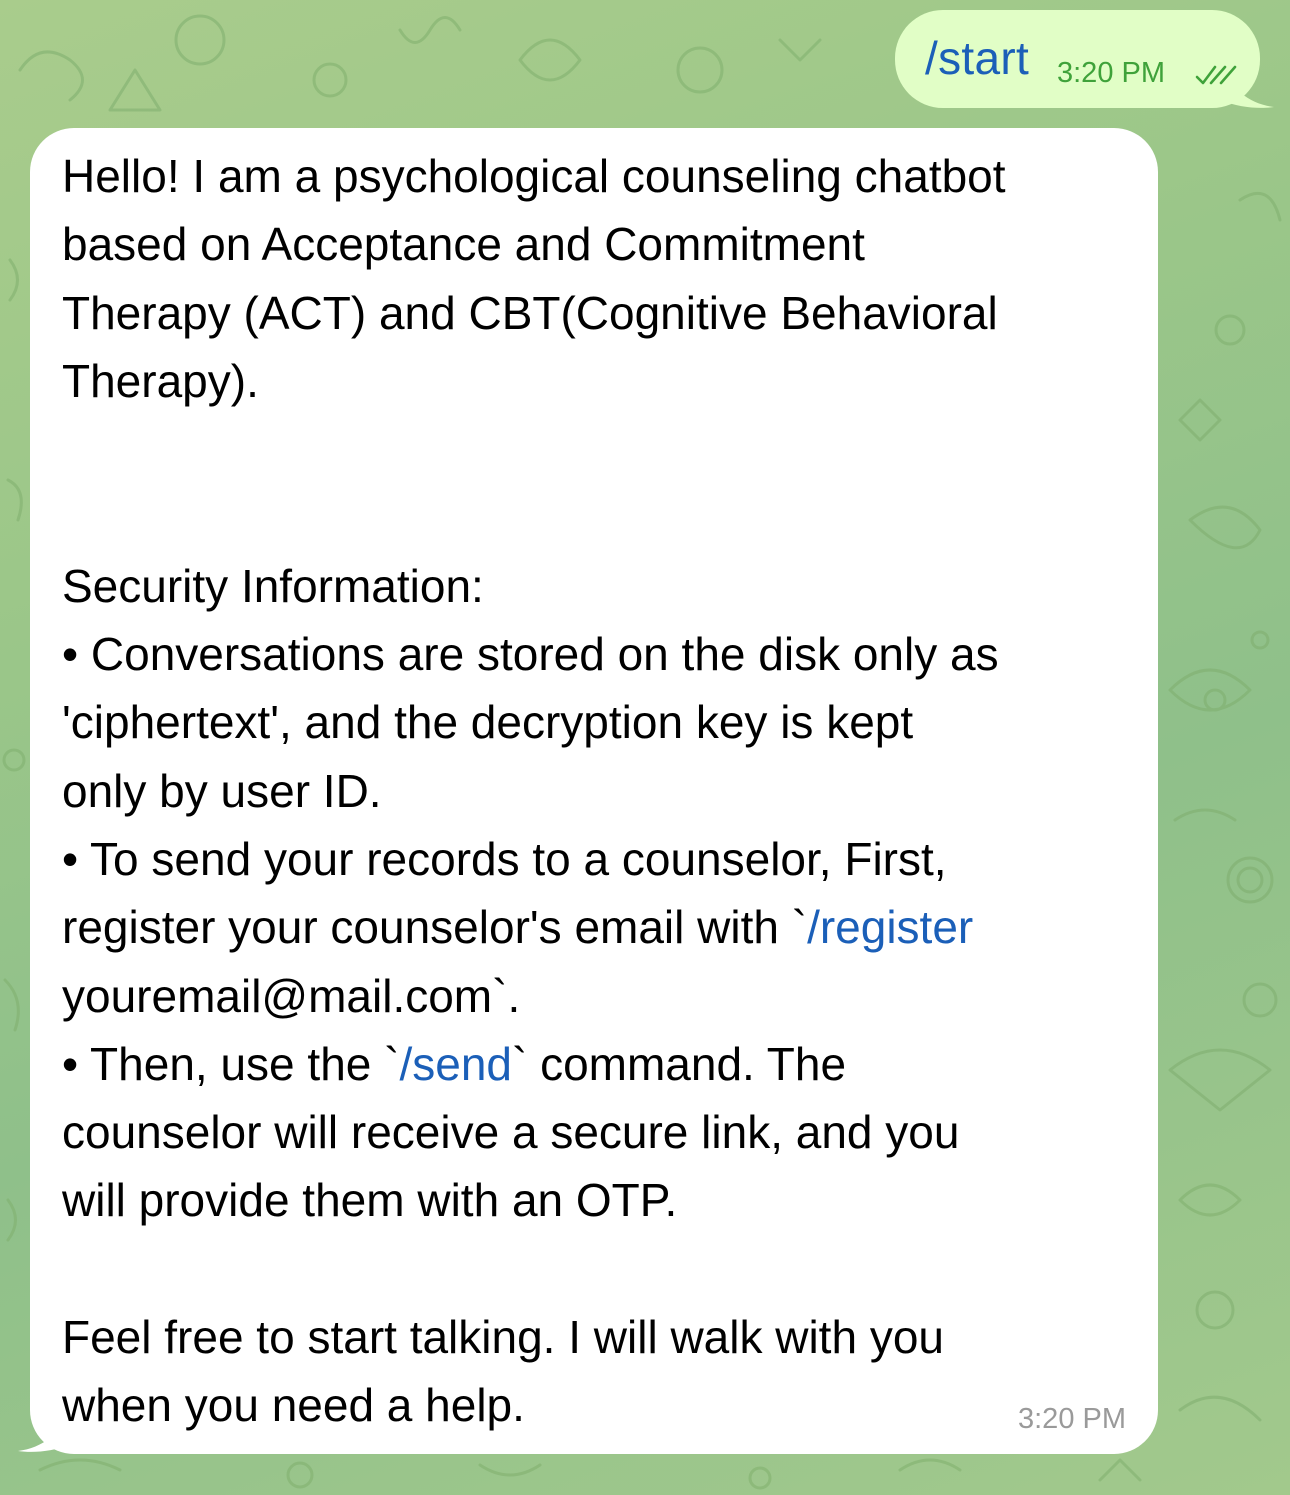 Image resolution: width=1290 pixels, height=1495 pixels. Describe the element at coordinates (455, 1064) in the screenshot. I see `send-command-link: /send` at that location.